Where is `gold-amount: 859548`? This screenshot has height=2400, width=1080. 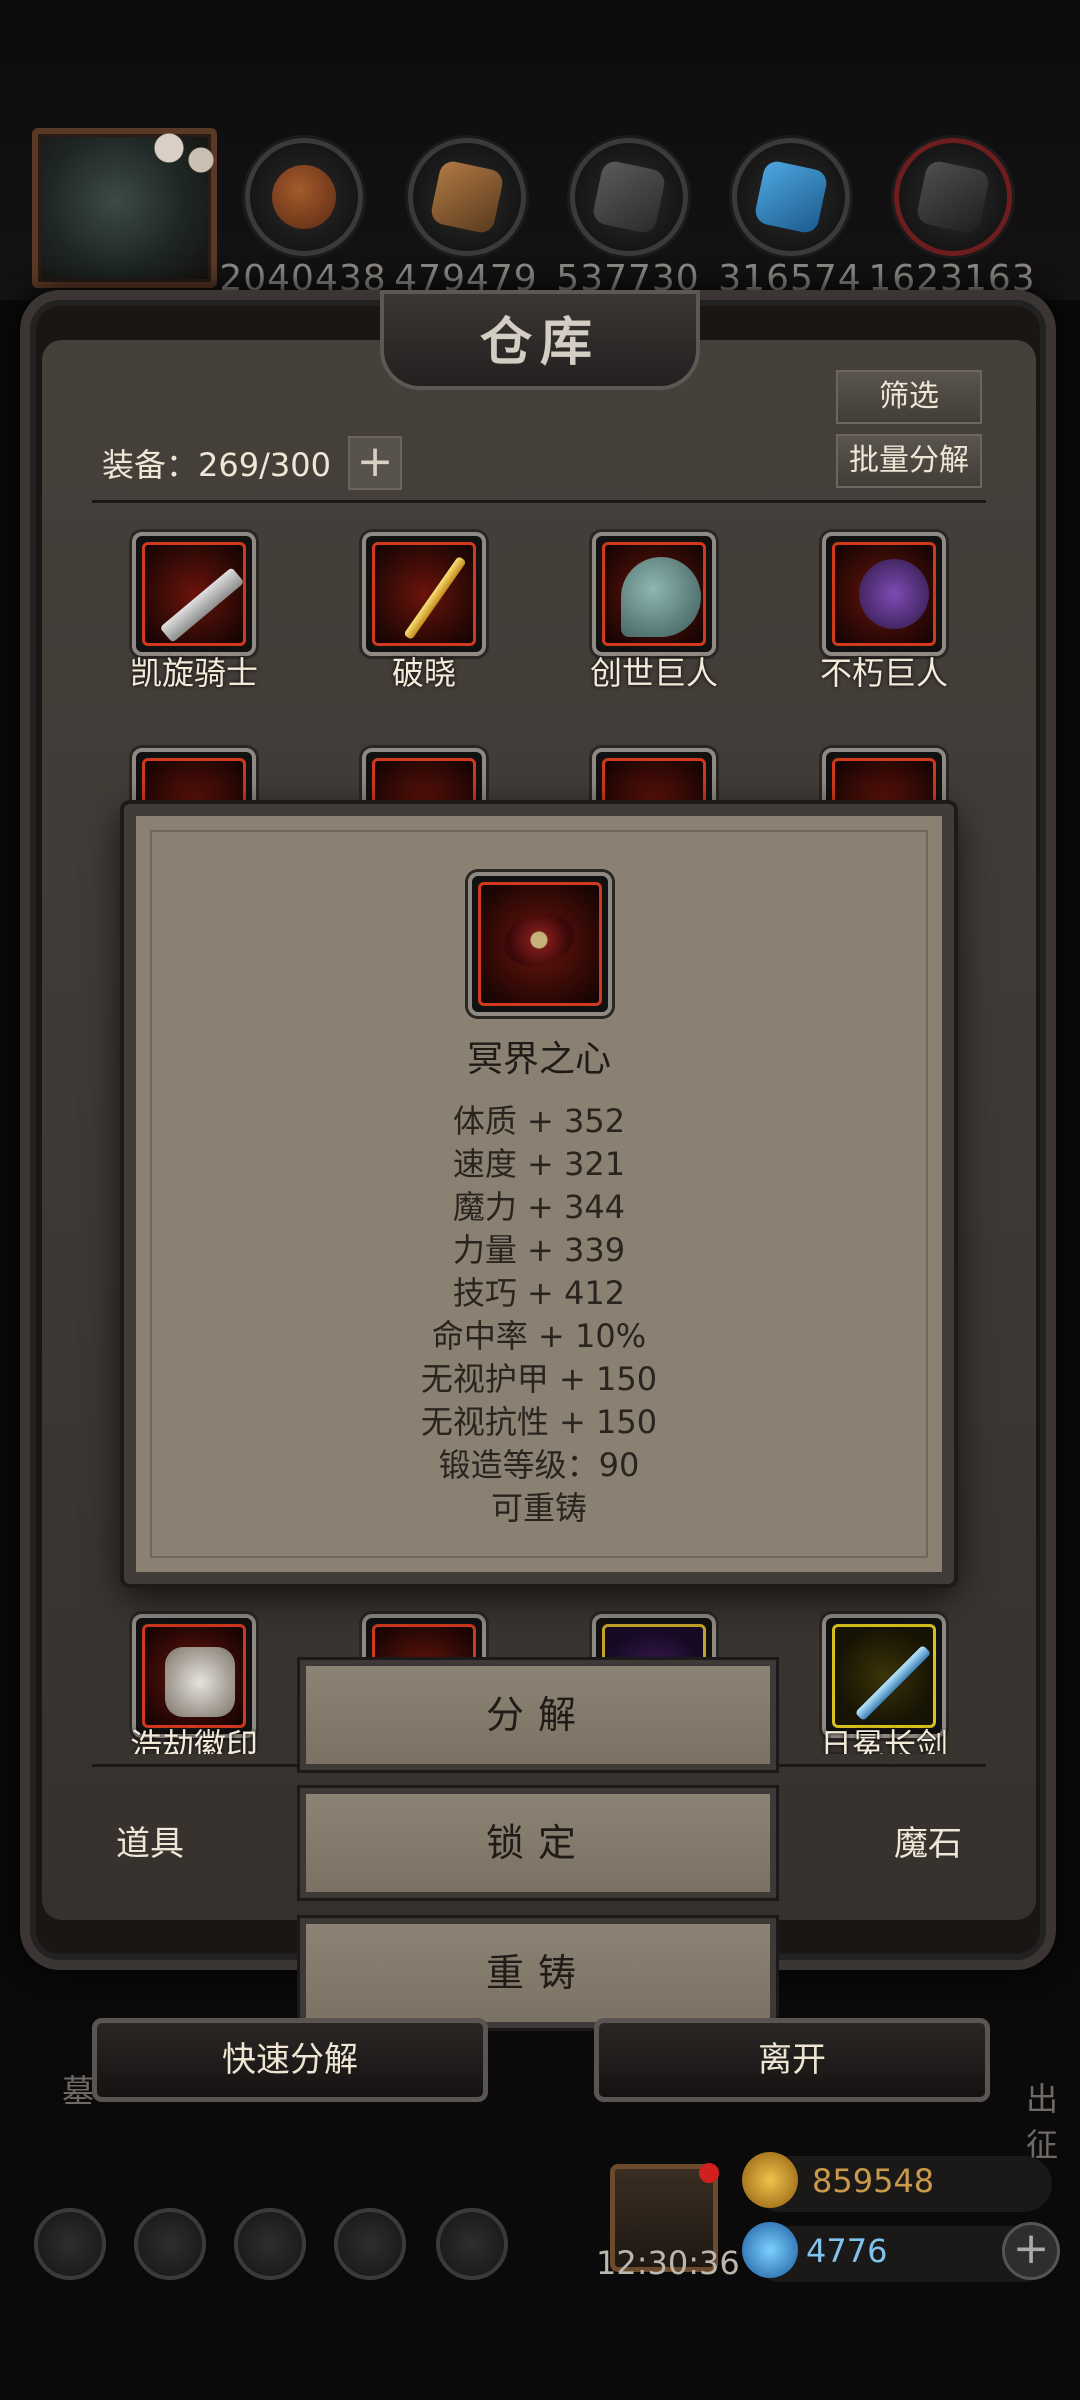
gold-amount: 859548 is located at coordinates (873, 2181).